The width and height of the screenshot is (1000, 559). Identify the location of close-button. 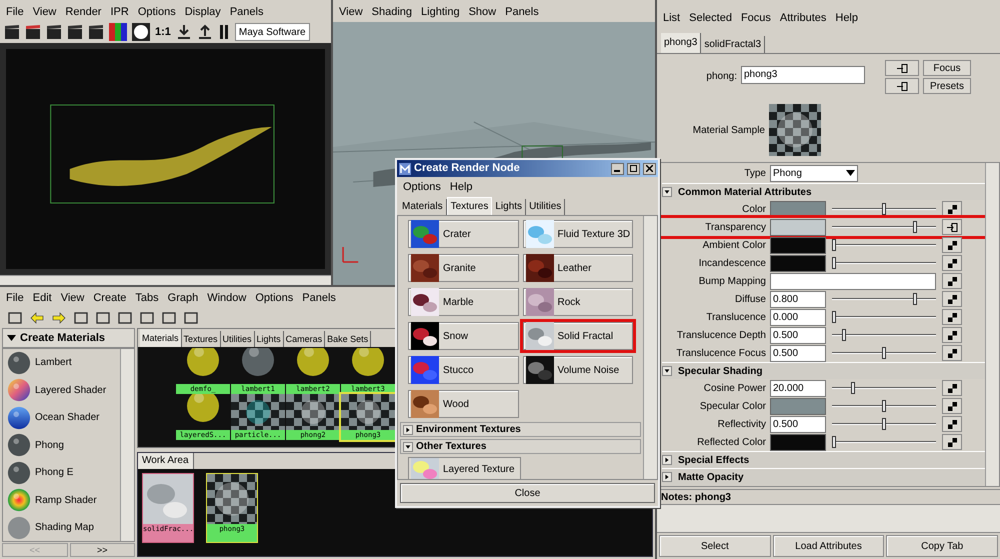
(649, 168).